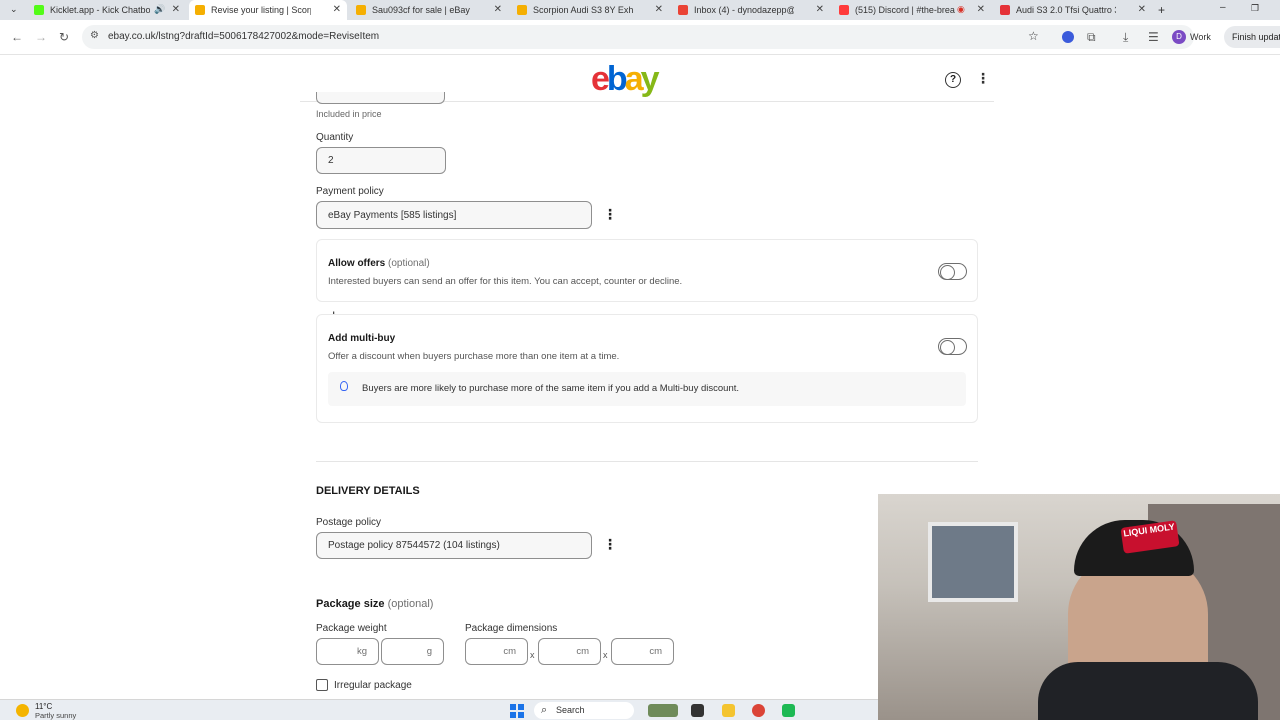  I want to click on profile-chip: D Work, so click(1194, 37).